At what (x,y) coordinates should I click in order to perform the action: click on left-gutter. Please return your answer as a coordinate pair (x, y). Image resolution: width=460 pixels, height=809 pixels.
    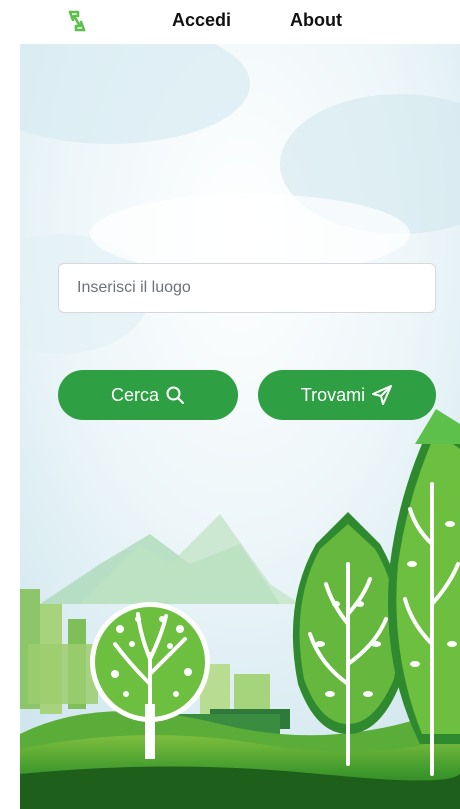
    Looking at the image, I should click on (10, 404).